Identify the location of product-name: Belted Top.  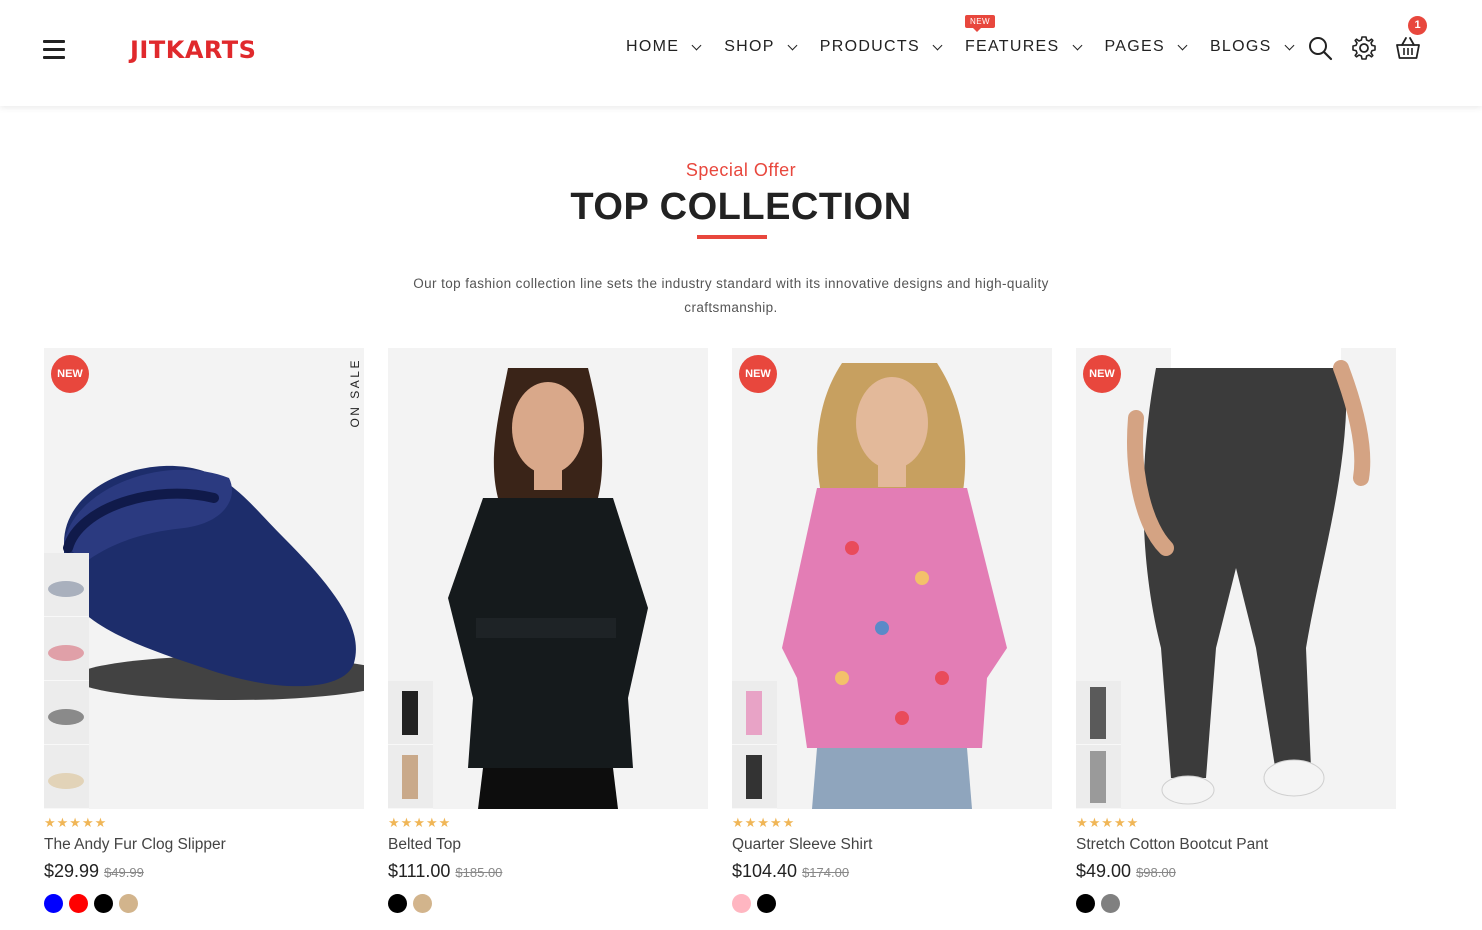
(548, 845).